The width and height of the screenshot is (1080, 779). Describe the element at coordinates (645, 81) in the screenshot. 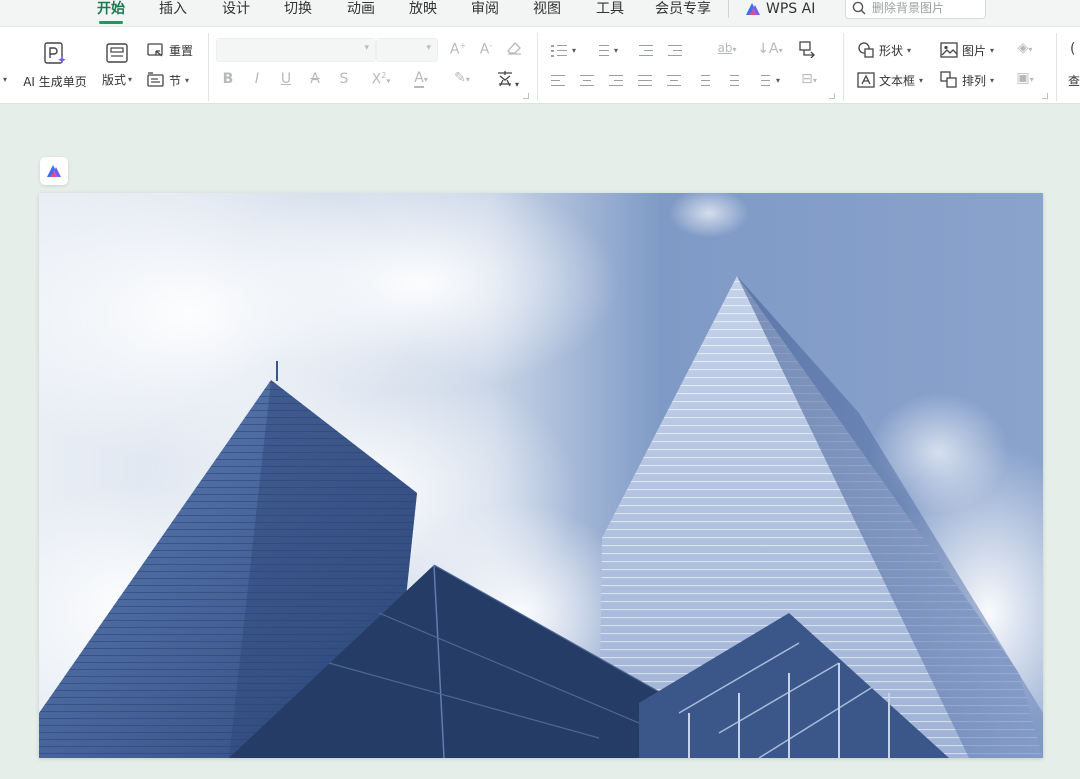

I see `justify-icon` at that location.